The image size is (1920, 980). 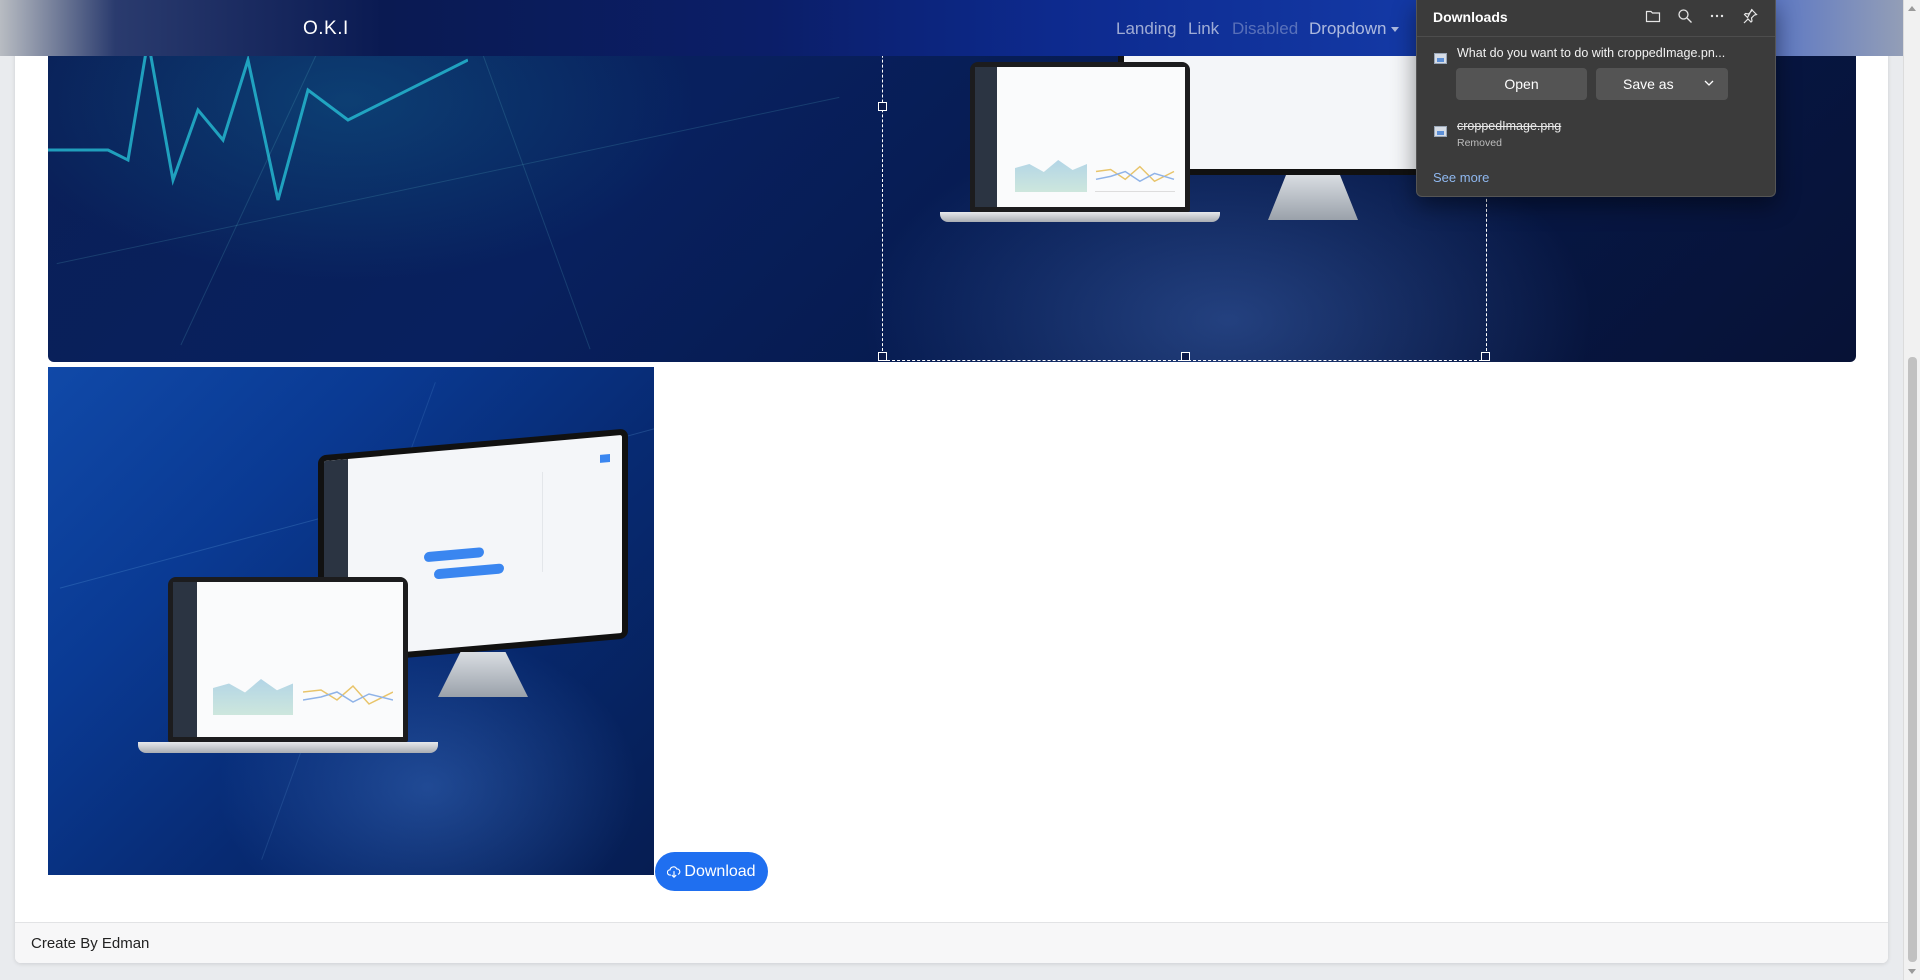 I want to click on nav-link-link: Link, so click(x=1203, y=29).